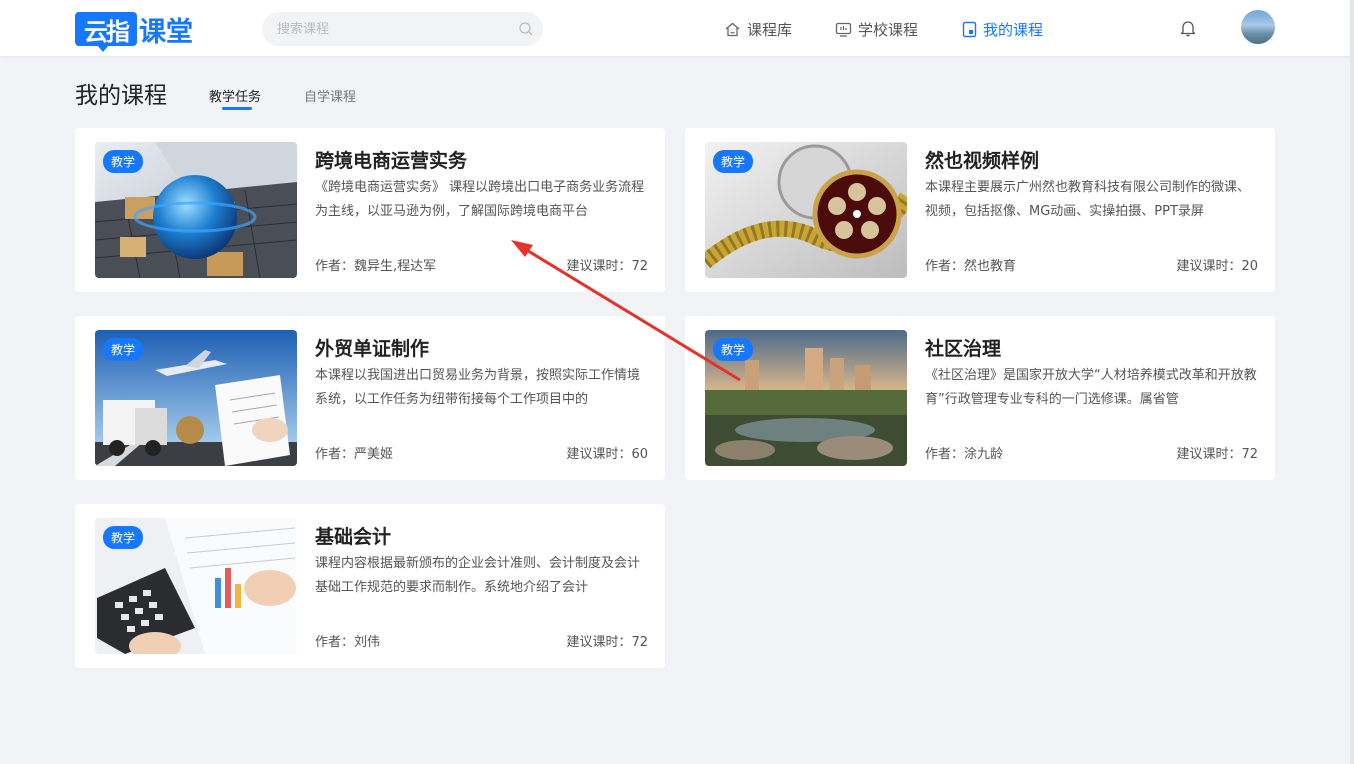 The height and width of the screenshot is (764, 1354). What do you see at coordinates (888, 30) in the screenshot?
I see `nav-label: 学校课程` at bounding box center [888, 30].